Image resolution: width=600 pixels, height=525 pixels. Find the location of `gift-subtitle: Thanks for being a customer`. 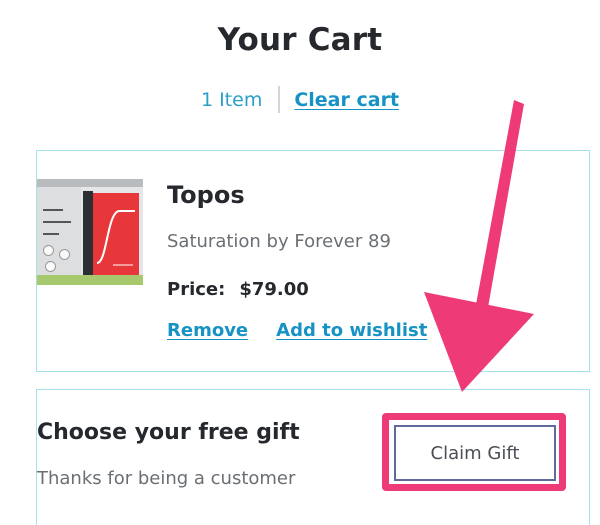

gift-subtitle: Thanks for being a customer is located at coordinates (166, 478).